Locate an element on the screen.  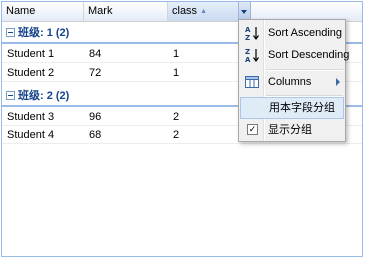
menu-item-sort-ascending: A Z Sort Ascending is located at coordinates (292, 33).